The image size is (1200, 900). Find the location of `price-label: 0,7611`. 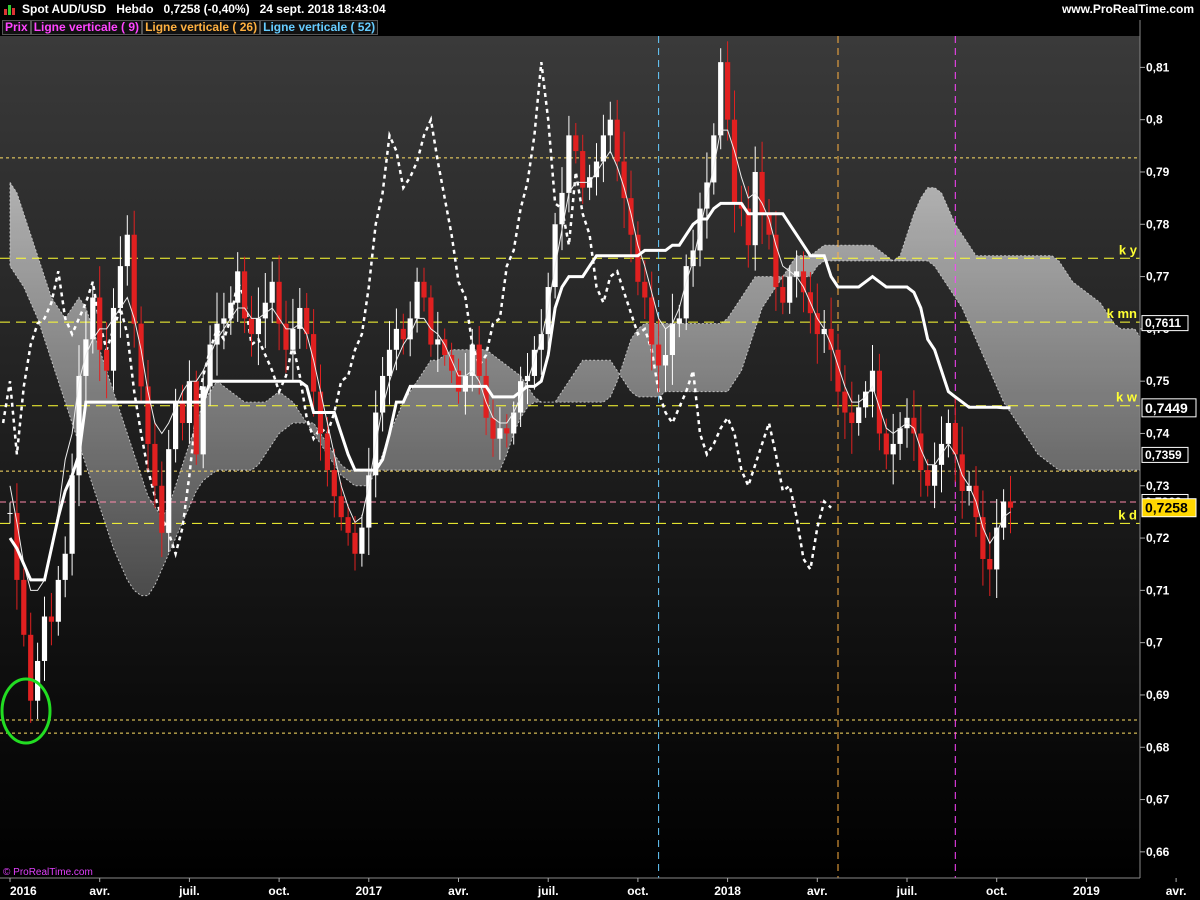

price-label: 0,7611 is located at coordinates (1163, 323).